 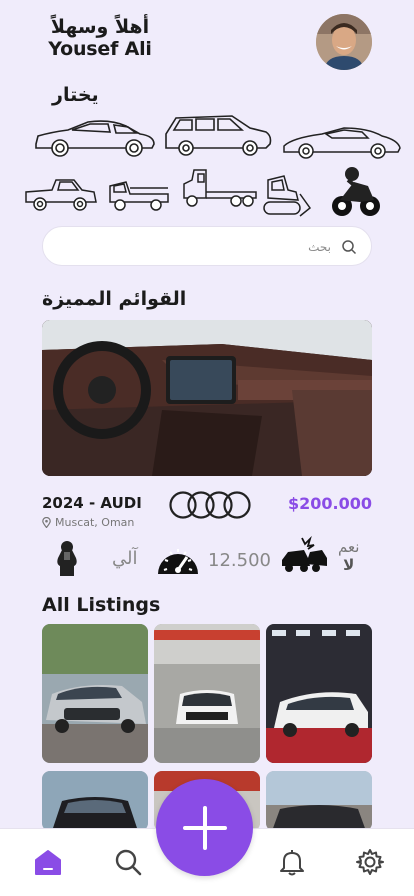 I want to click on location-pin-icon, so click(x=46, y=522).